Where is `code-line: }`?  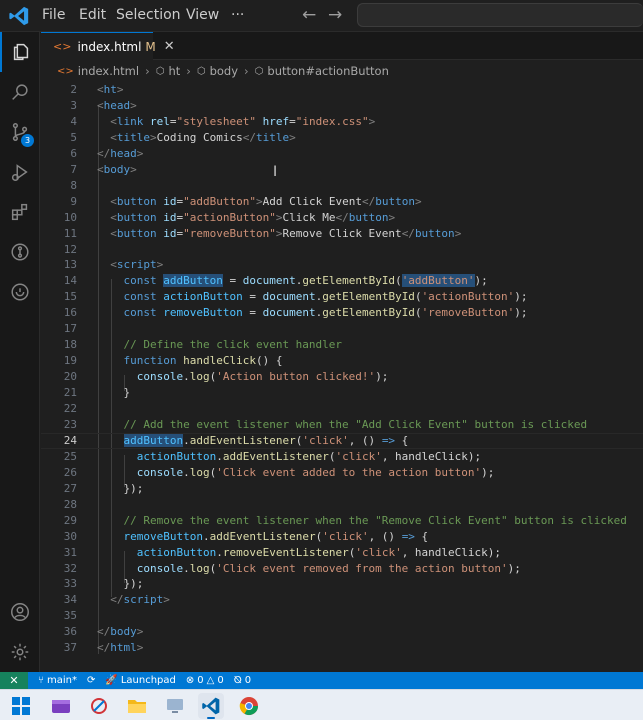
code-line: } is located at coordinates (114, 392).